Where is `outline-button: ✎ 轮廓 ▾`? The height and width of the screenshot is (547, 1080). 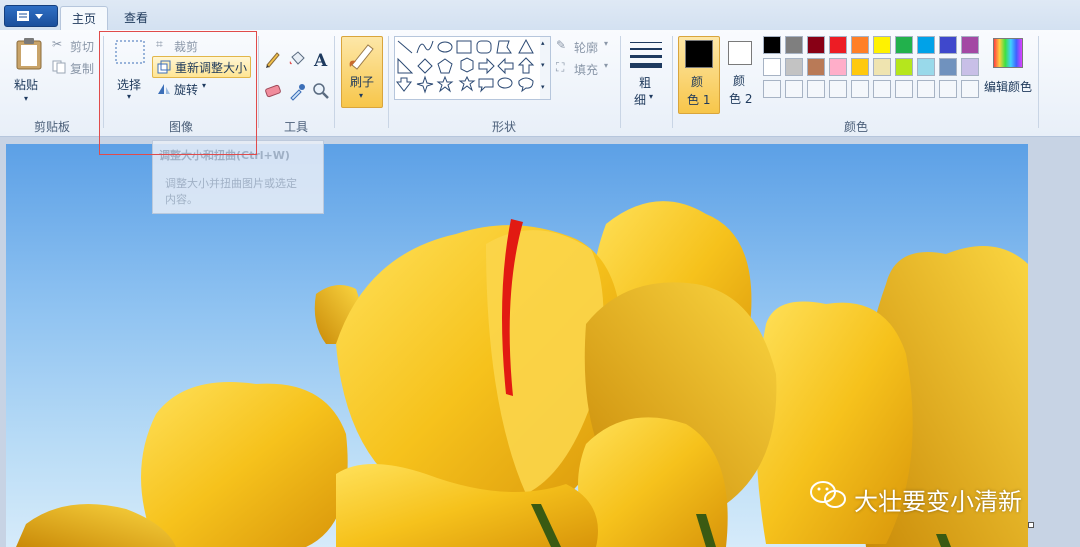
outline-button: ✎ 轮廓 ▾ is located at coordinates (587, 47).